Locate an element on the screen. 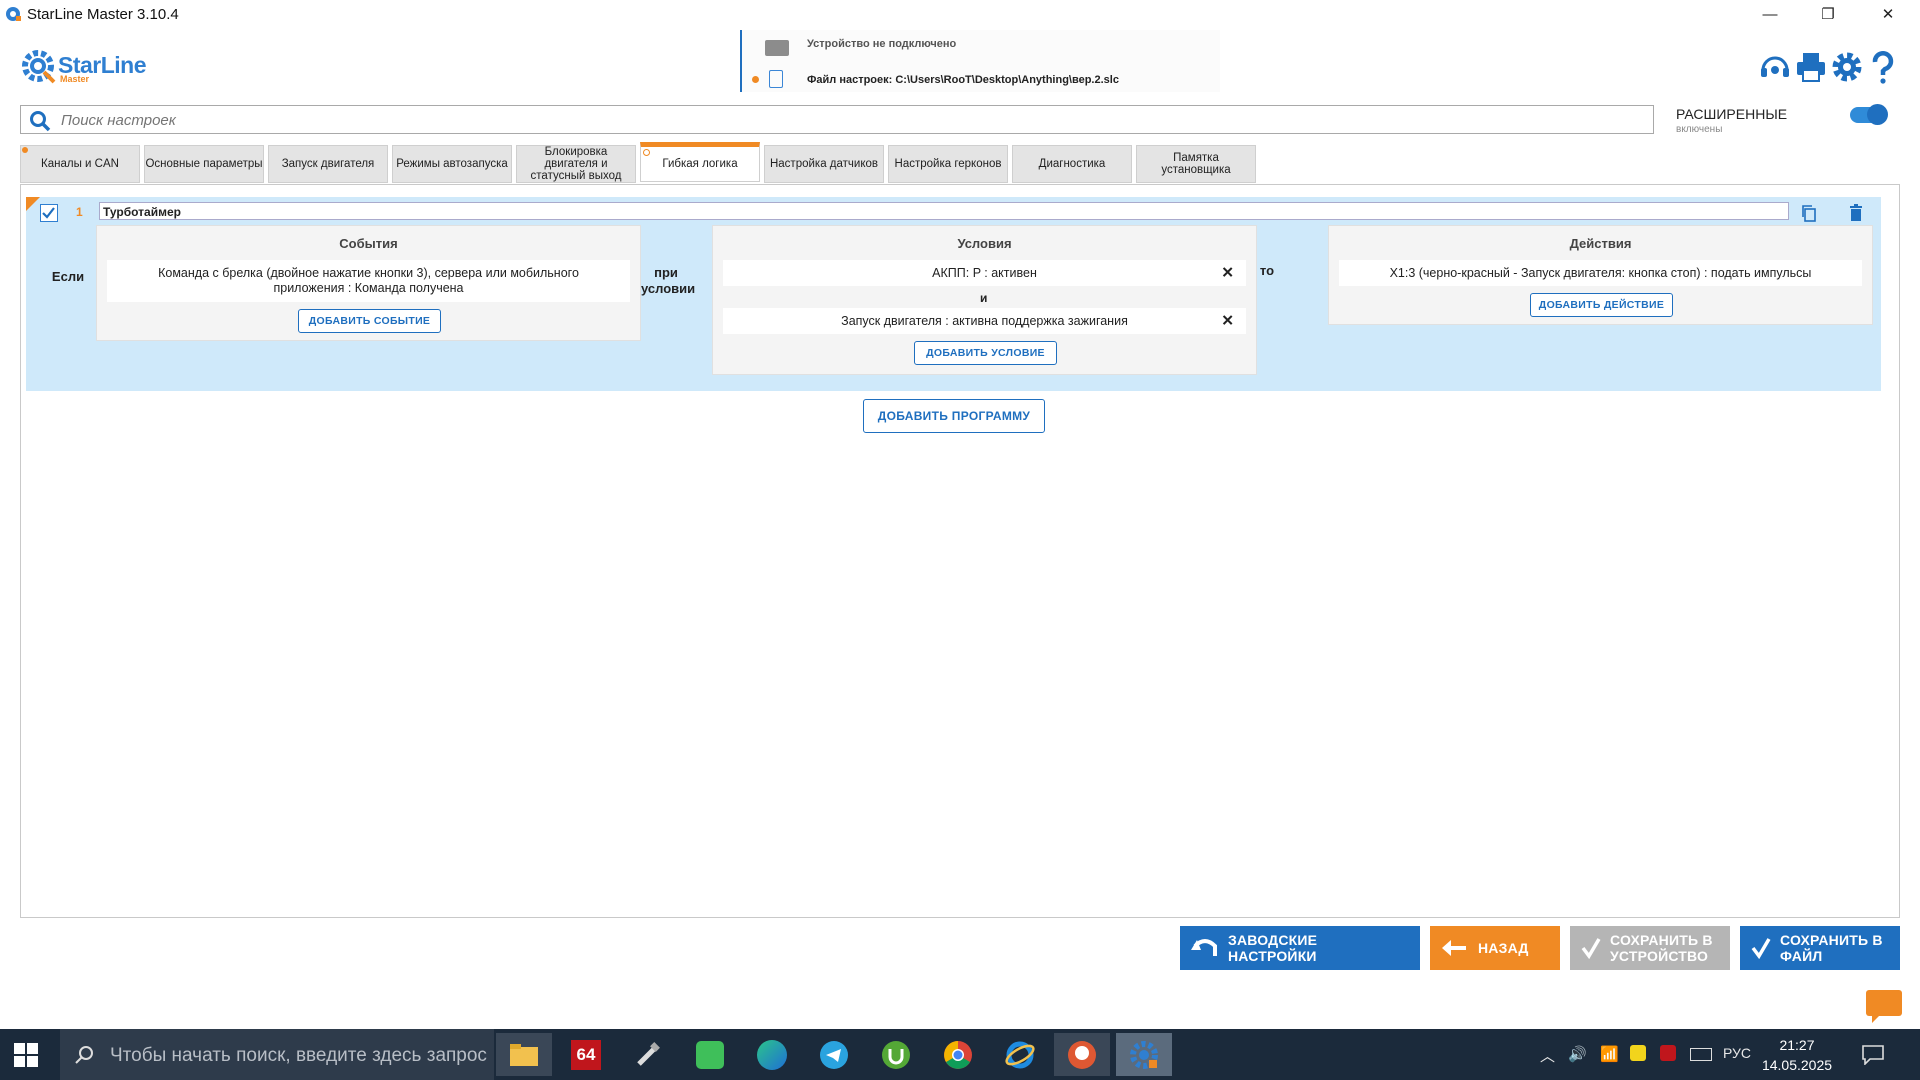 This screenshot has width=1920, height=1080. tool-icon is located at coordinates (648, 1054).